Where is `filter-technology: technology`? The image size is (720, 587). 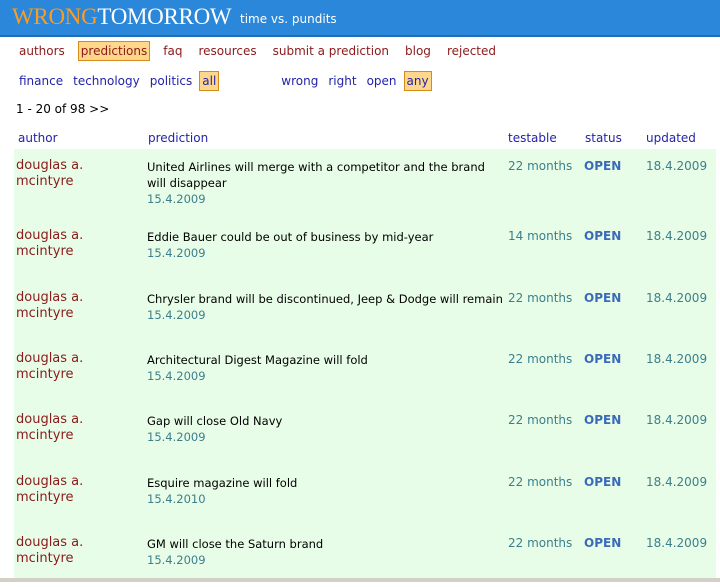
filter-technology: technology is located at coordinates (106, 81).